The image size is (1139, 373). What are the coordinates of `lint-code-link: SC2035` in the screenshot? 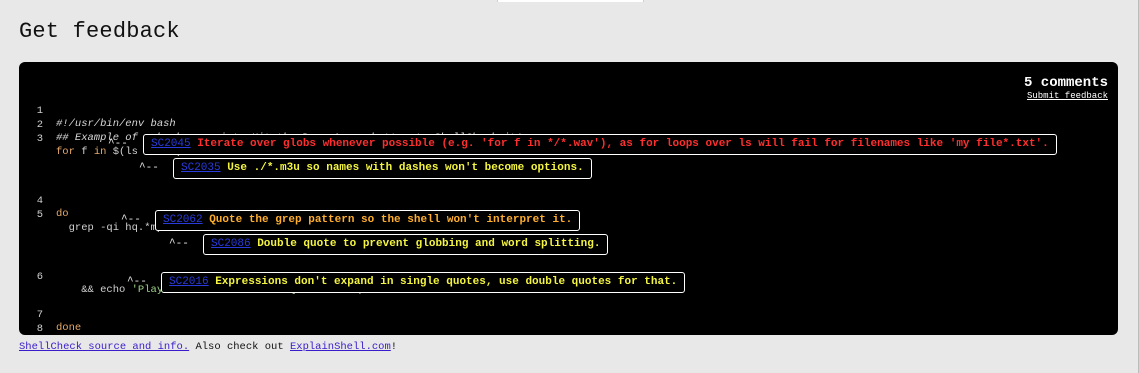 It's located at (201, 168).